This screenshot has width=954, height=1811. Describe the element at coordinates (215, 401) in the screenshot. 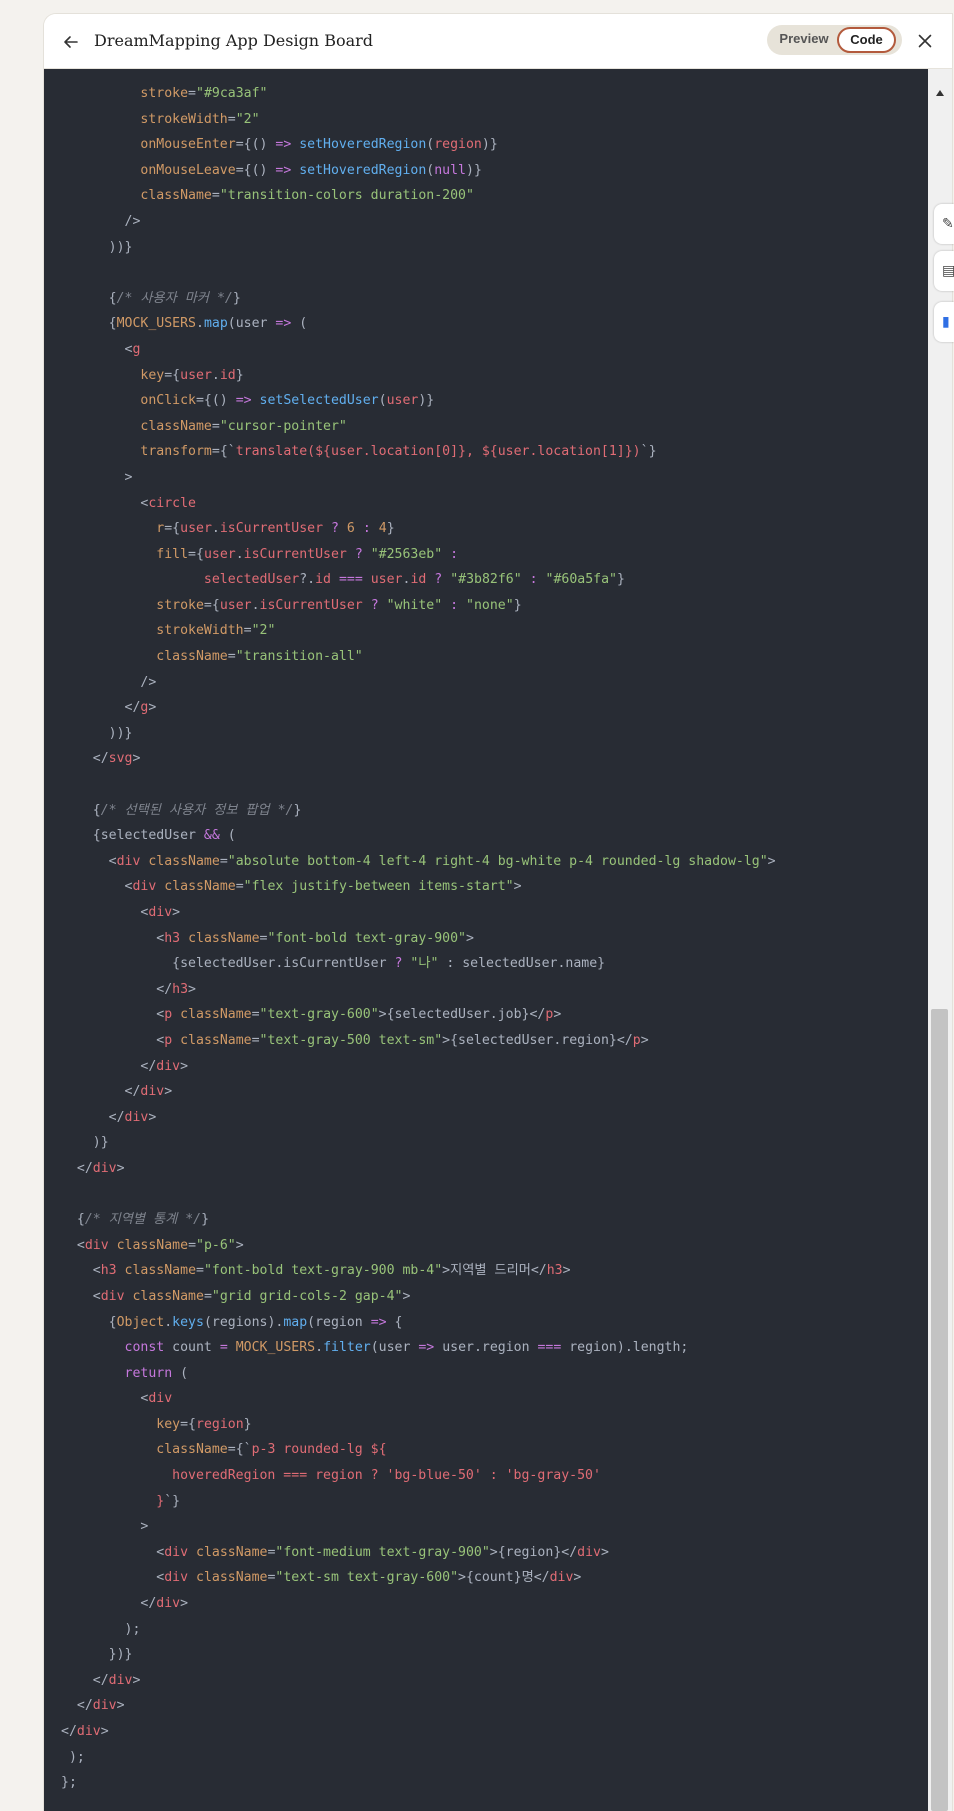

I see `code-token: ={()` at that location.